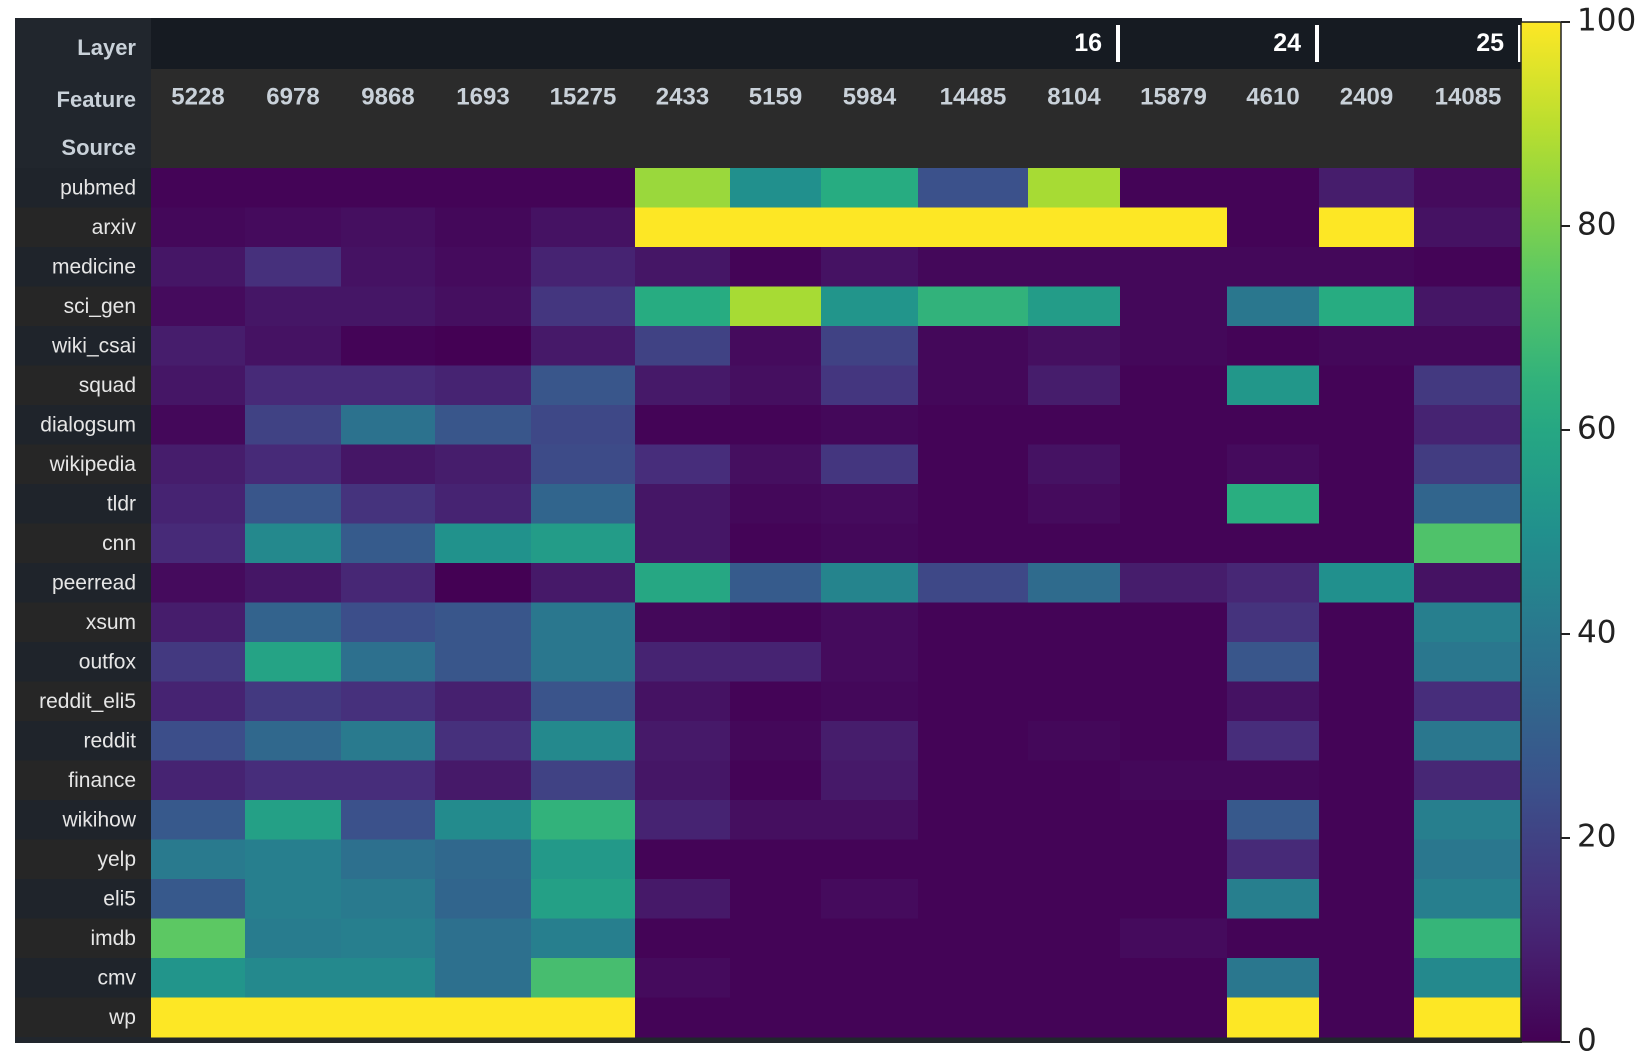 The image size is (1640, 1060). What do you see at coordinates (98, 147) in the screenshot?
I see `header-source-label: Source` at bounding box center [98, 147].